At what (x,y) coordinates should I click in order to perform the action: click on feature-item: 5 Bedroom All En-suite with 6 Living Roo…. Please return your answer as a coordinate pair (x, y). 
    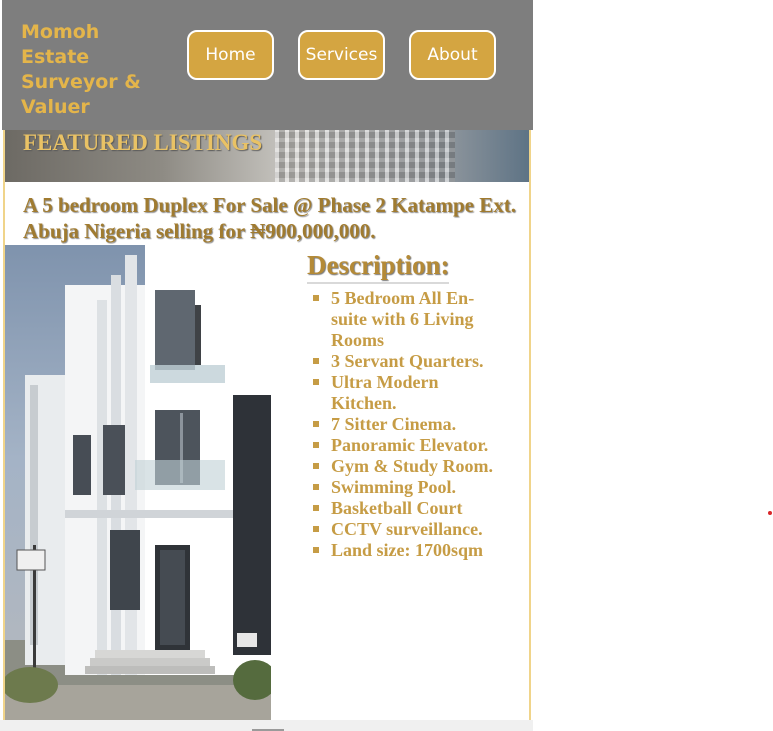
    Looking at the image, I should click on (407, 319).